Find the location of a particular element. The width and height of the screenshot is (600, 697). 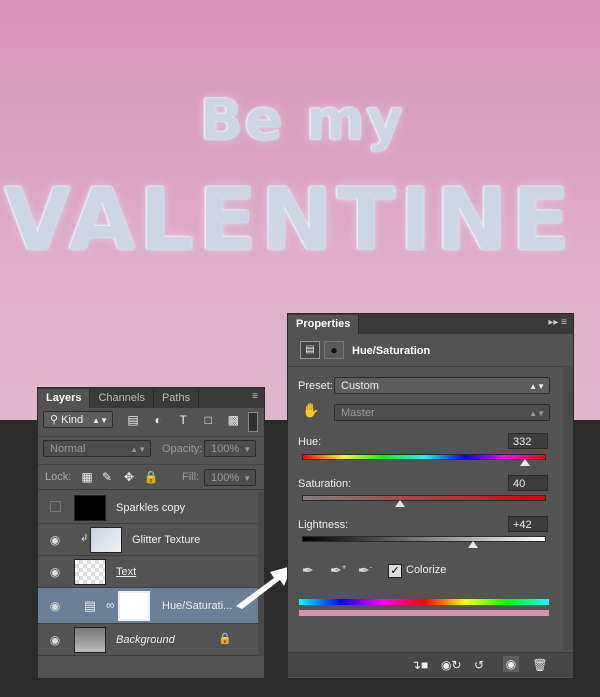

channel-select: Master ▲▼ is located at coordinates (442, 412).